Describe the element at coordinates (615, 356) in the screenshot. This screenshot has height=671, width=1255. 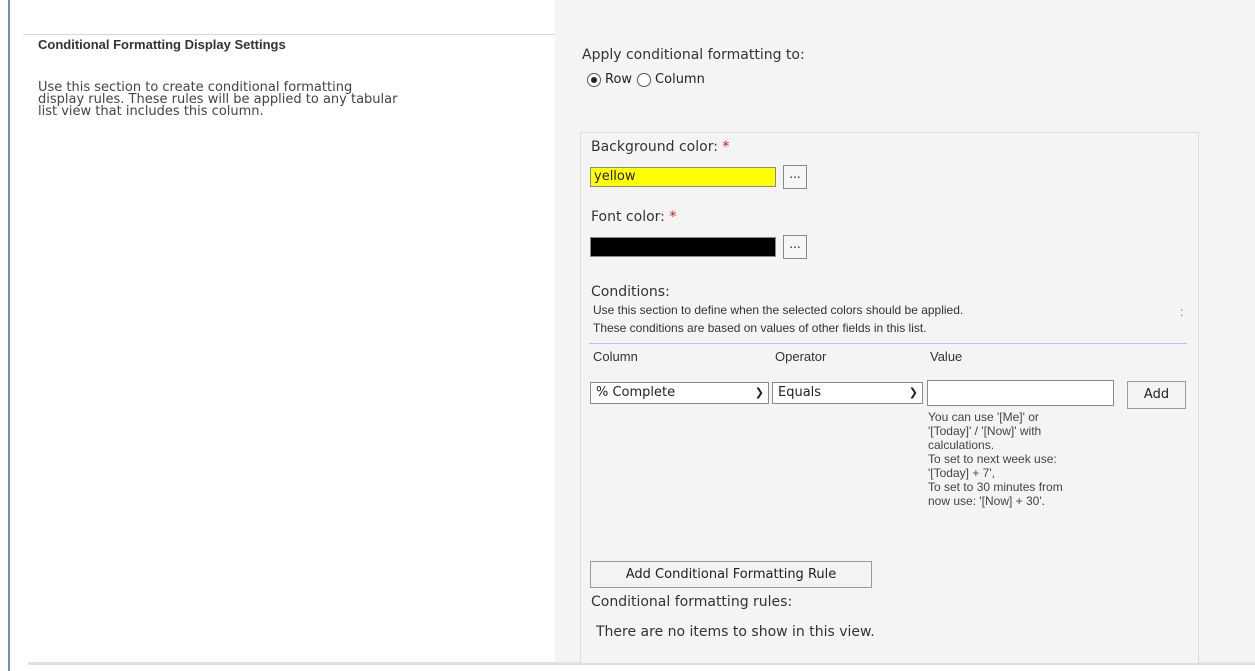
I see `column-header: Column` at that location.